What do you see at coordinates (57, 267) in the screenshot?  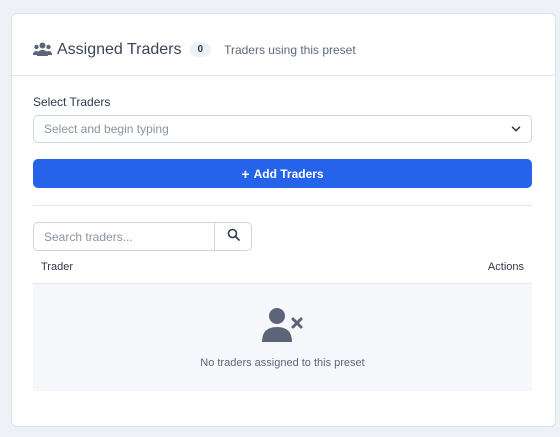 I see `column-header-trader: Trader` at bounding box center [57, 267].